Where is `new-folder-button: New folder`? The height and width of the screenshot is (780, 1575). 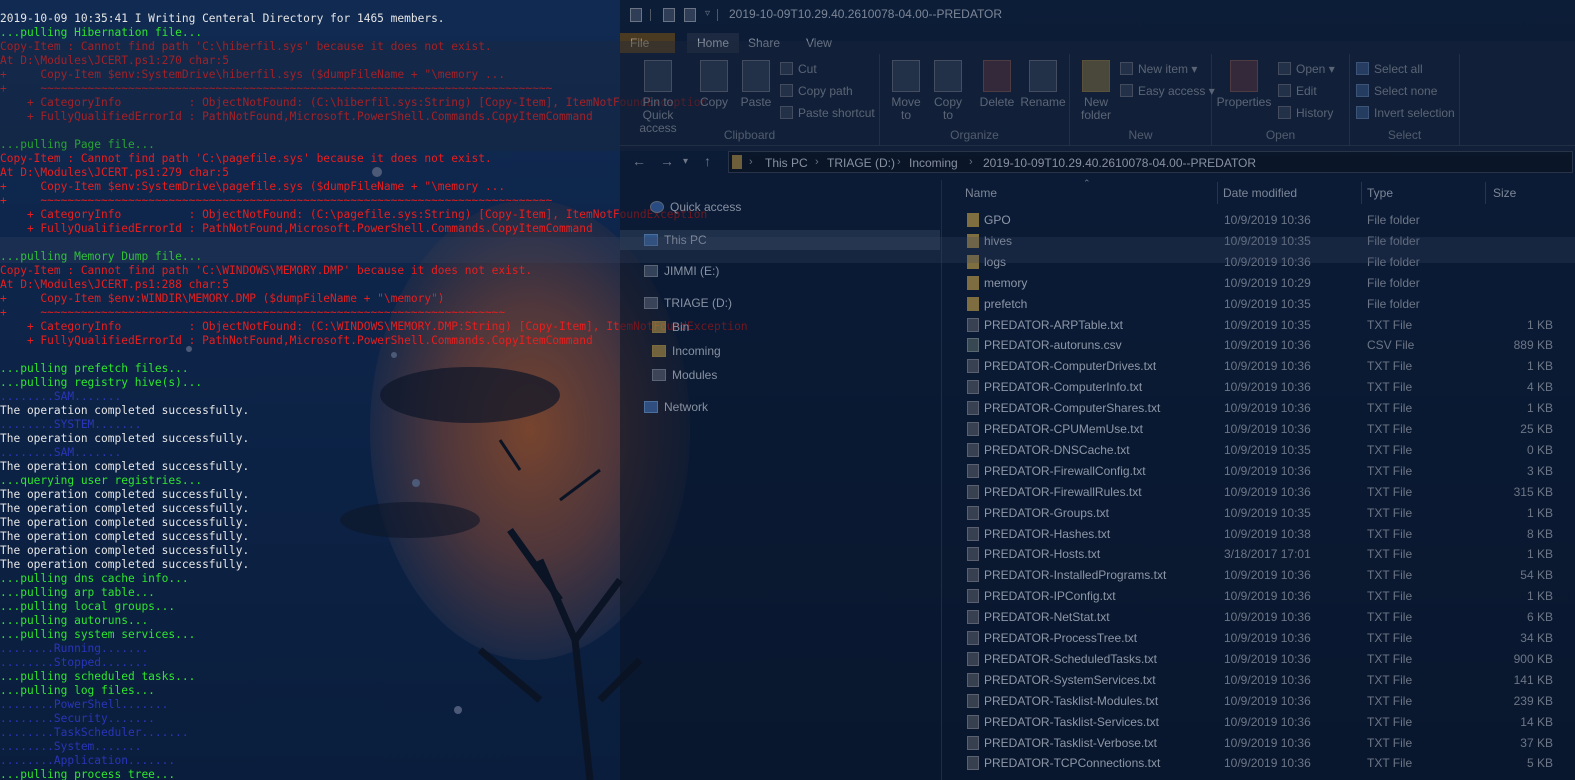
new-folder-button: New folder is located at coordinates (1096, 91).